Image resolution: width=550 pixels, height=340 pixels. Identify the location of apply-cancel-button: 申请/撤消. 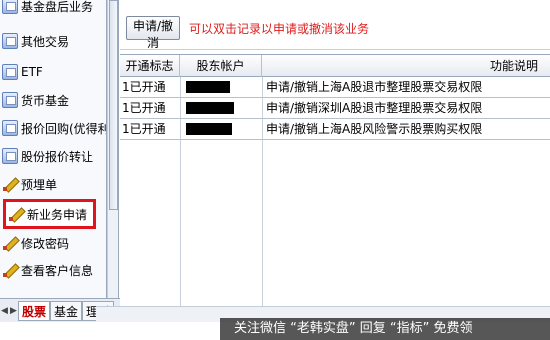
(153, 33).